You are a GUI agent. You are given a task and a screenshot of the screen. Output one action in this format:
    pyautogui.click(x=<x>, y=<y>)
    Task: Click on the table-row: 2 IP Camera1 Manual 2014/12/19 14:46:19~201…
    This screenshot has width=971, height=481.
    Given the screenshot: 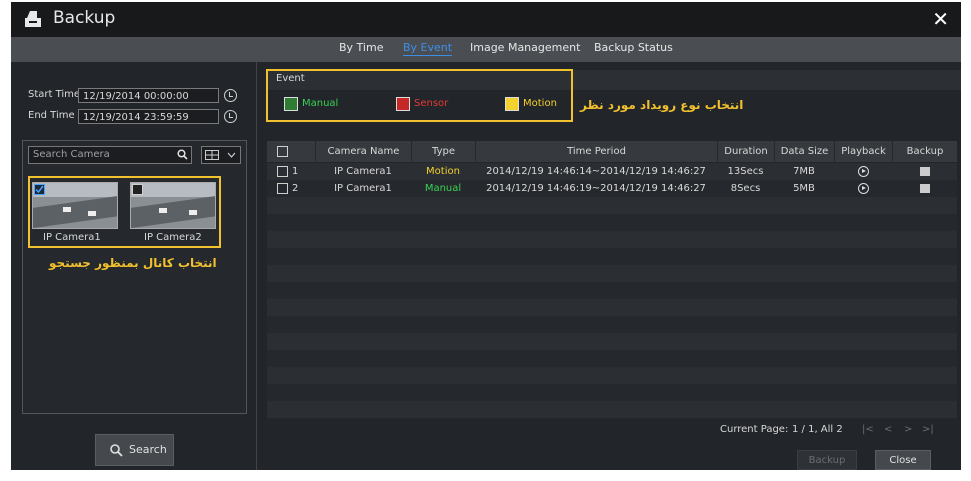 What is the action you would take?
    pyautogui.click(x=612, y=188)
    